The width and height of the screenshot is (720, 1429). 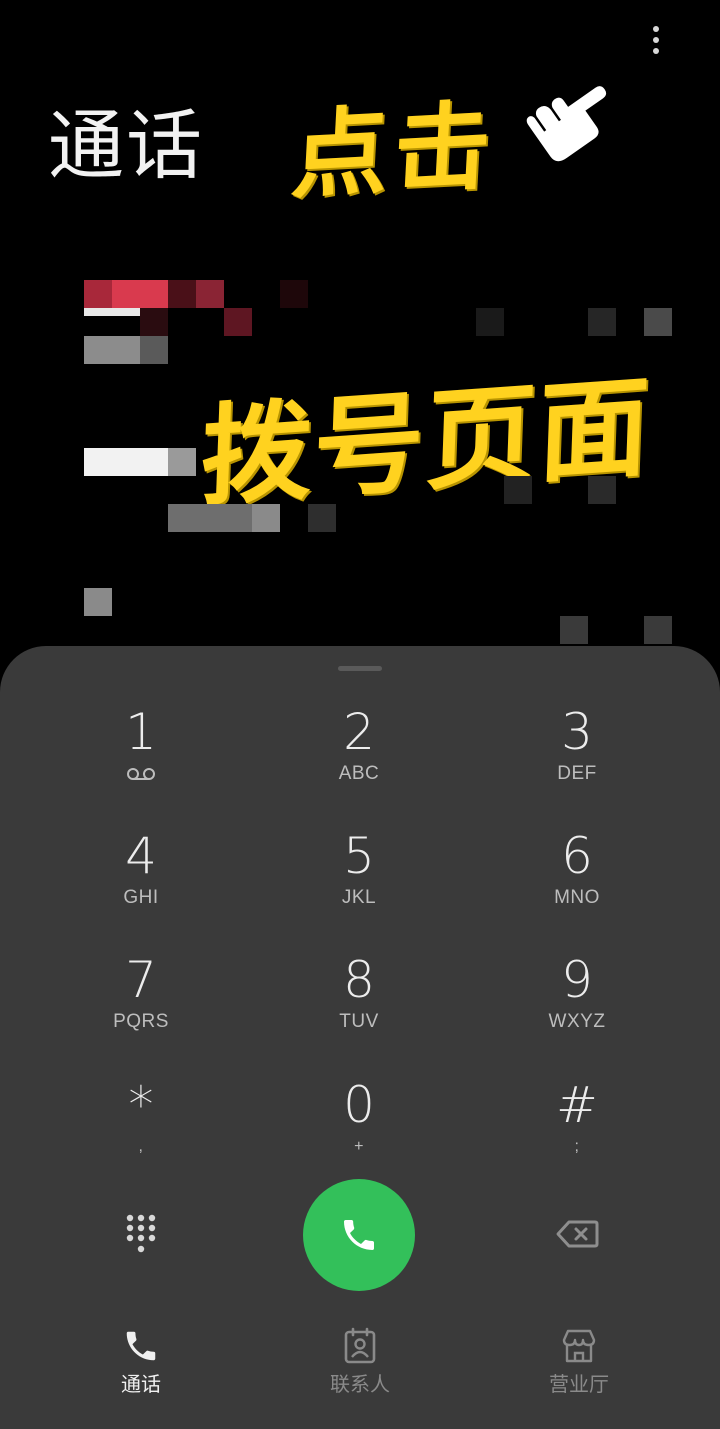 What do you see at coordinates (579, 1346) in the screenshot?
I see `store-icon` at bounding box center [579, 1346].